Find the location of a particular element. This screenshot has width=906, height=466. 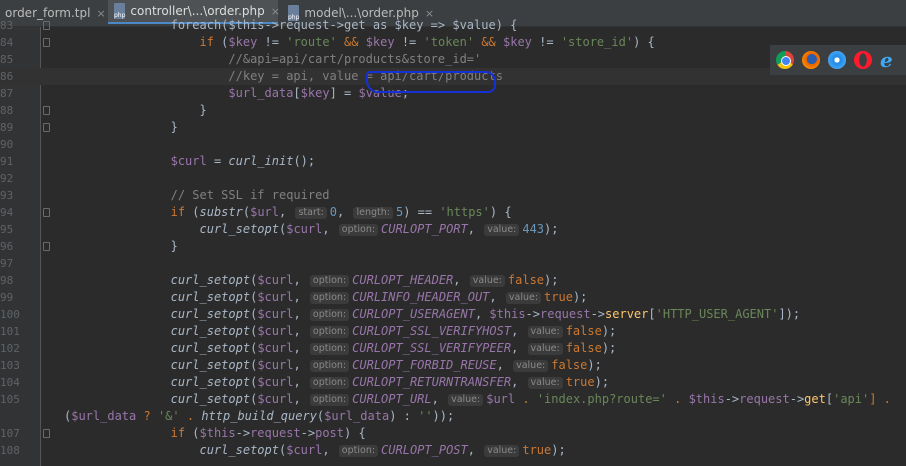

code-token: if is located at coordinates (178, 212).